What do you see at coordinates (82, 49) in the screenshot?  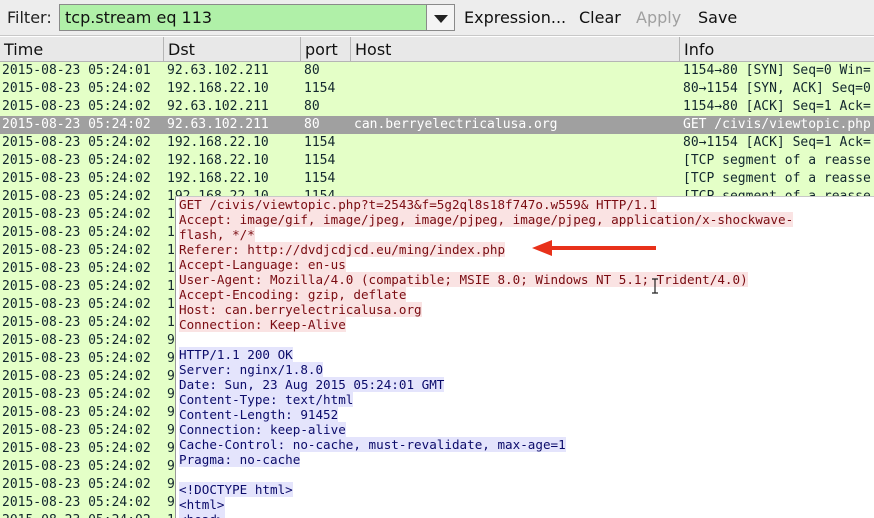 I see `column-header-time: Time` at bounding box center [82, 49].